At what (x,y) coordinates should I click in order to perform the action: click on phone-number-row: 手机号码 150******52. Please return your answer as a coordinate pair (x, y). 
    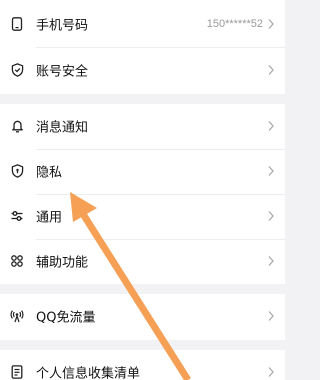
    Looking at the image, I should click on (142, 24).